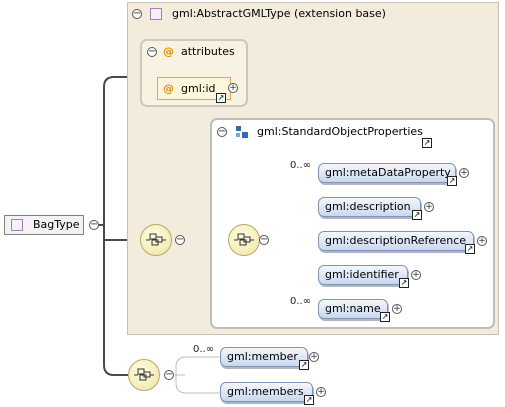 This screenshot has width=505, height=407. I want to click on element-identifier: gml:identifier, so click(363, 275).